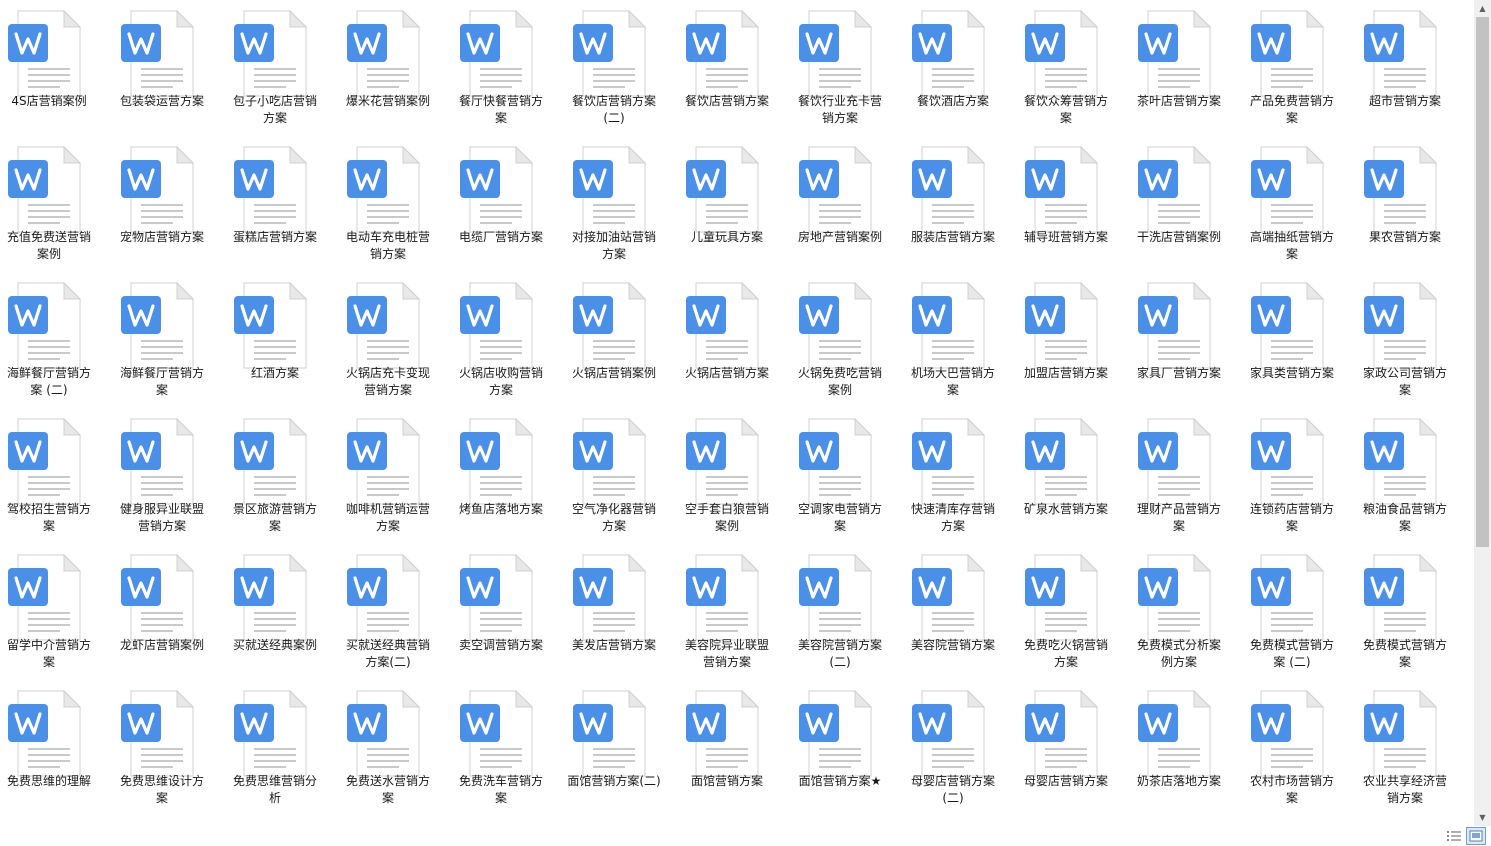  What do you see at coordinates (274, 109) in the screenshot?
I see `file-name-label: 包子小吃店营销方案` at bounding box center [274, 109].